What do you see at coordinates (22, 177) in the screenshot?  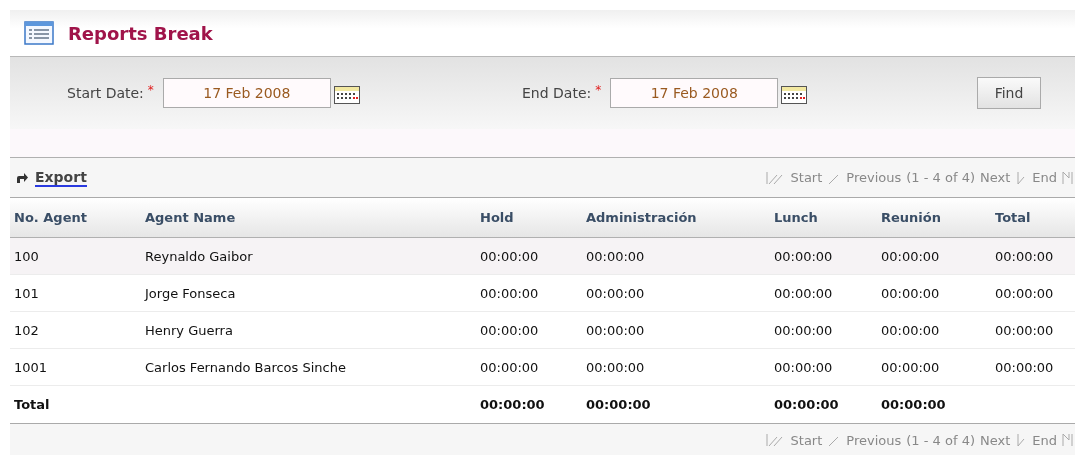 I see `arrow-icon` at bounding box center [22, 177].